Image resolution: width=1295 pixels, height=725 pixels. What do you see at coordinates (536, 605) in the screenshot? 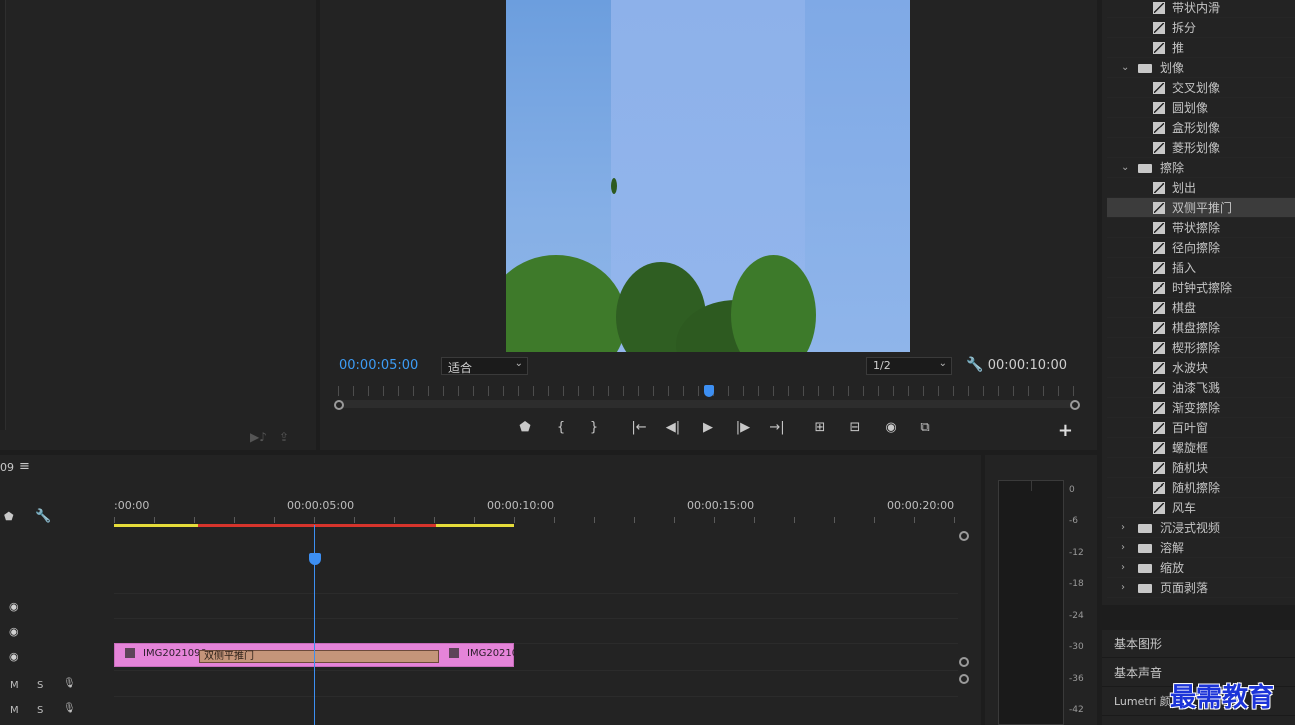
I see `video-track-v3` at bounding box center [536, 605].